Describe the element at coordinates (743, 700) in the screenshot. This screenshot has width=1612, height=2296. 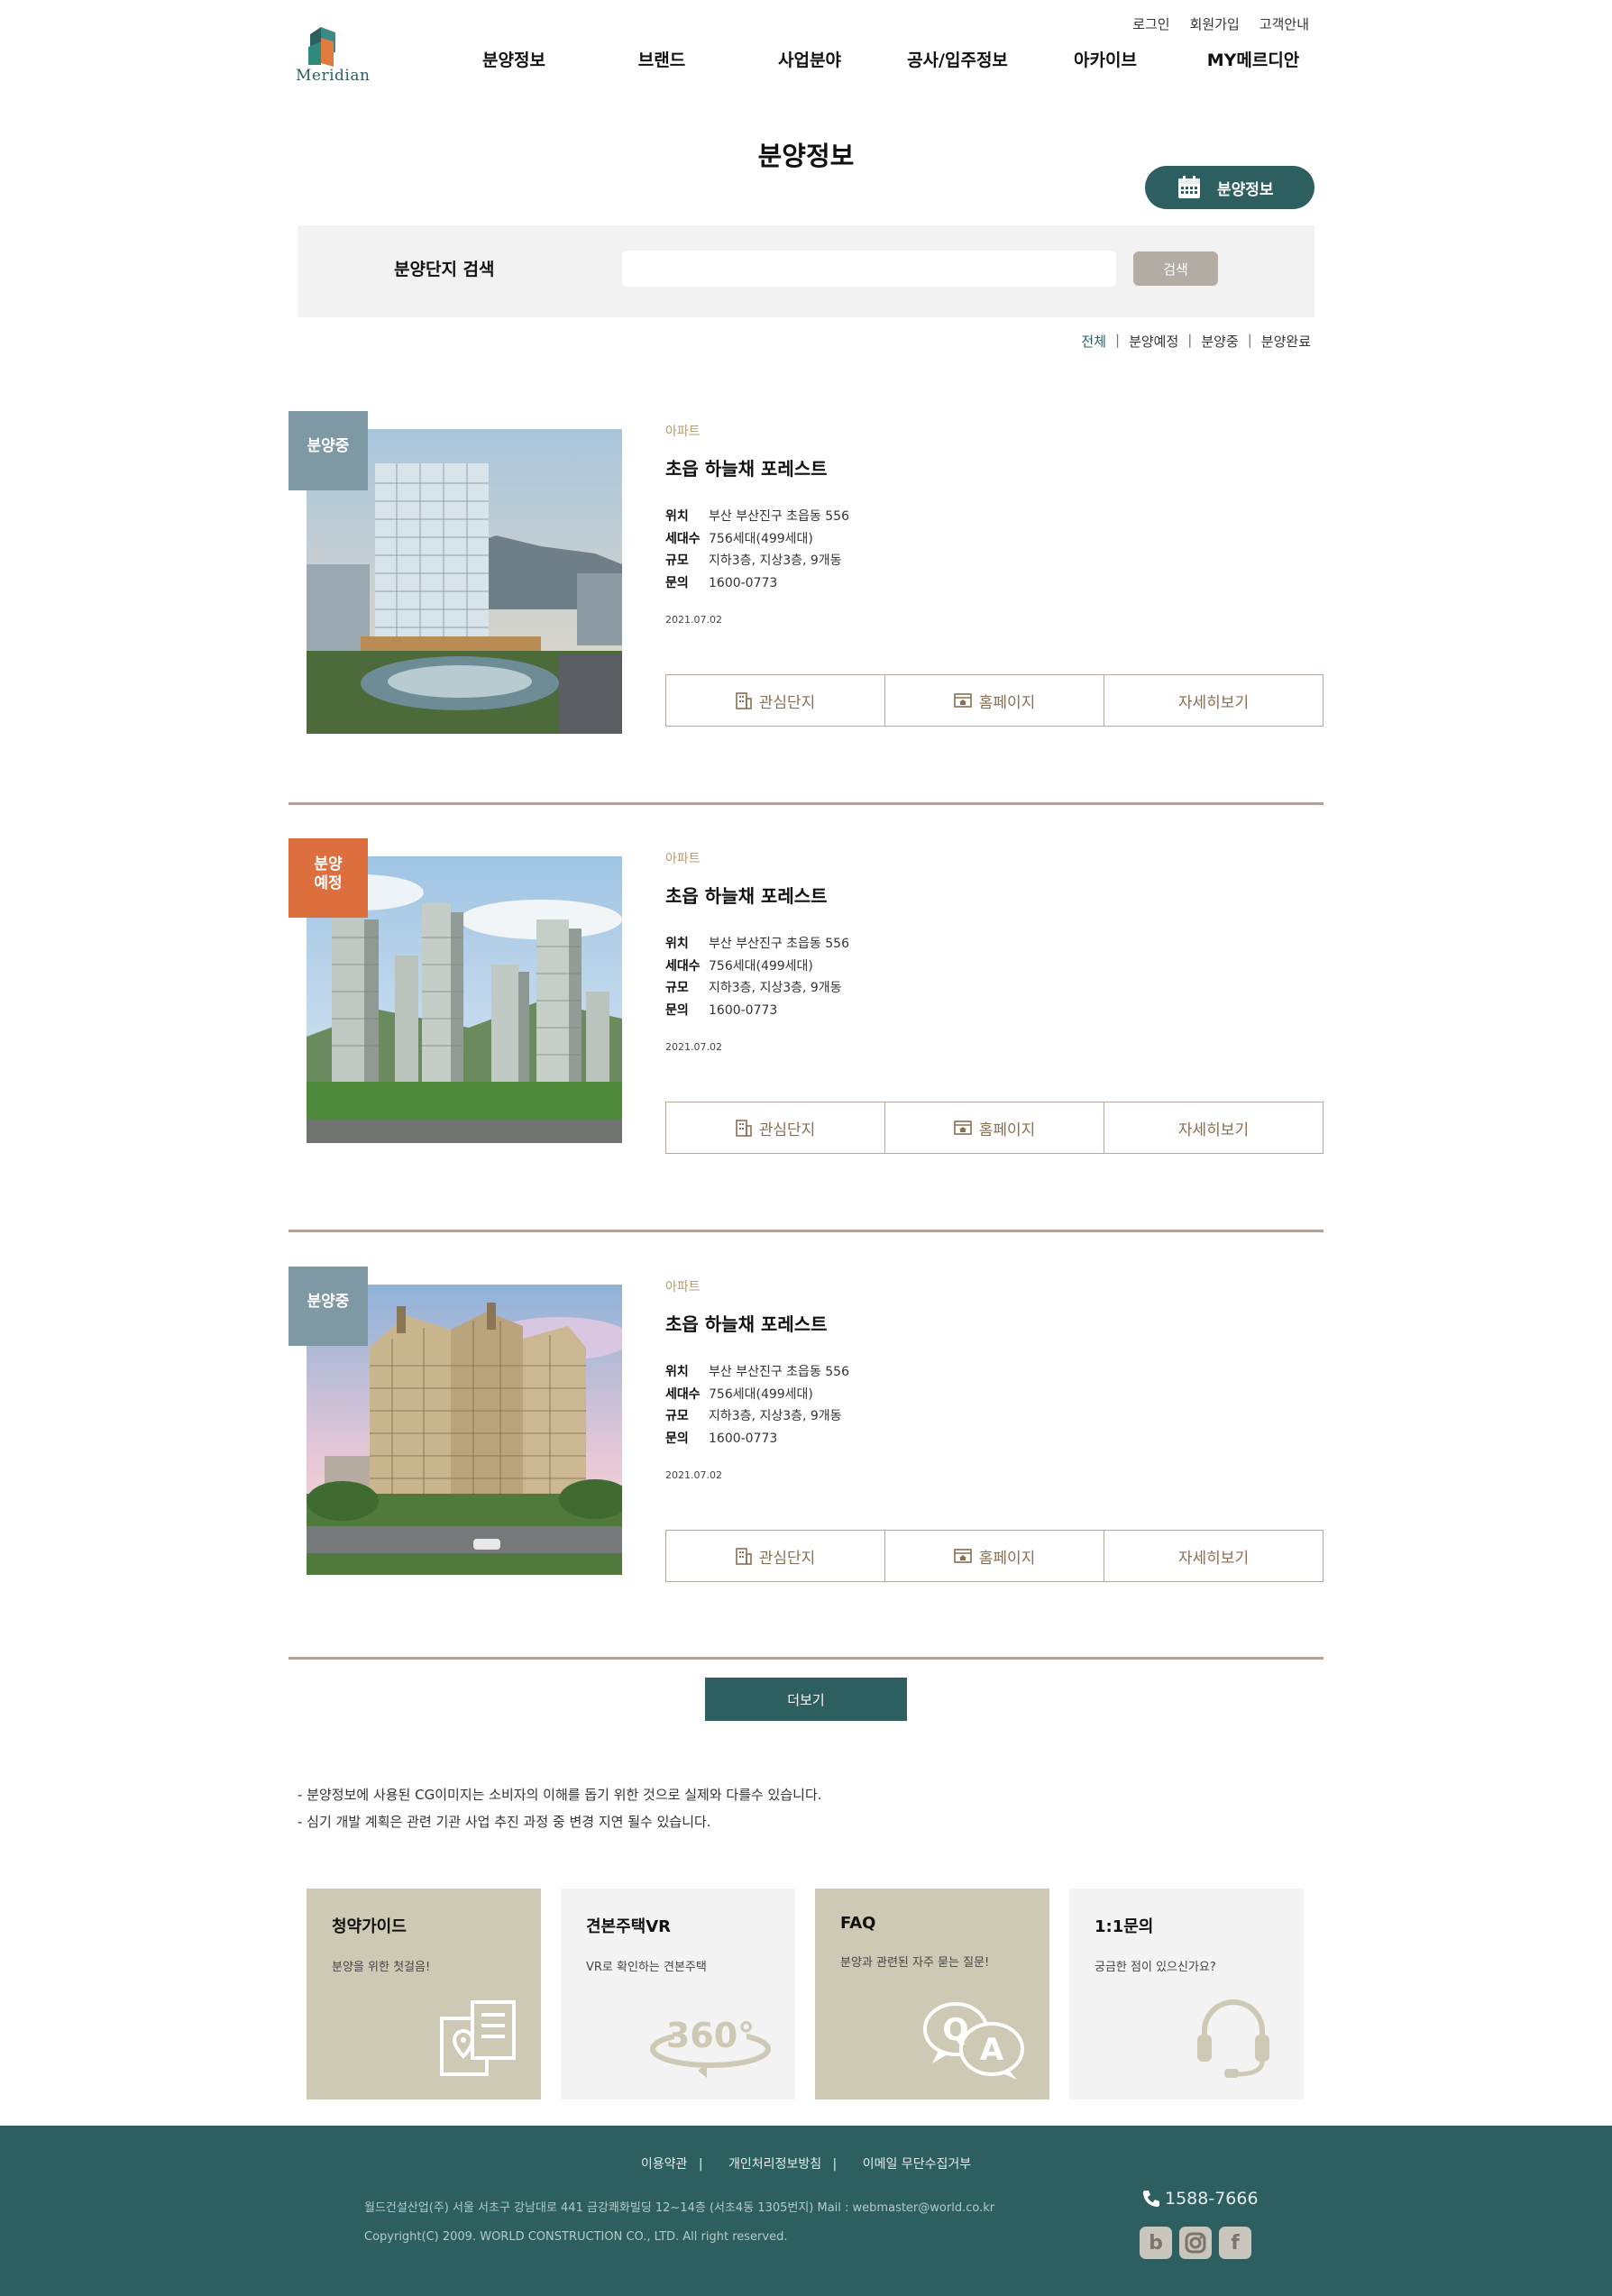
I see `building-icon` at that location.